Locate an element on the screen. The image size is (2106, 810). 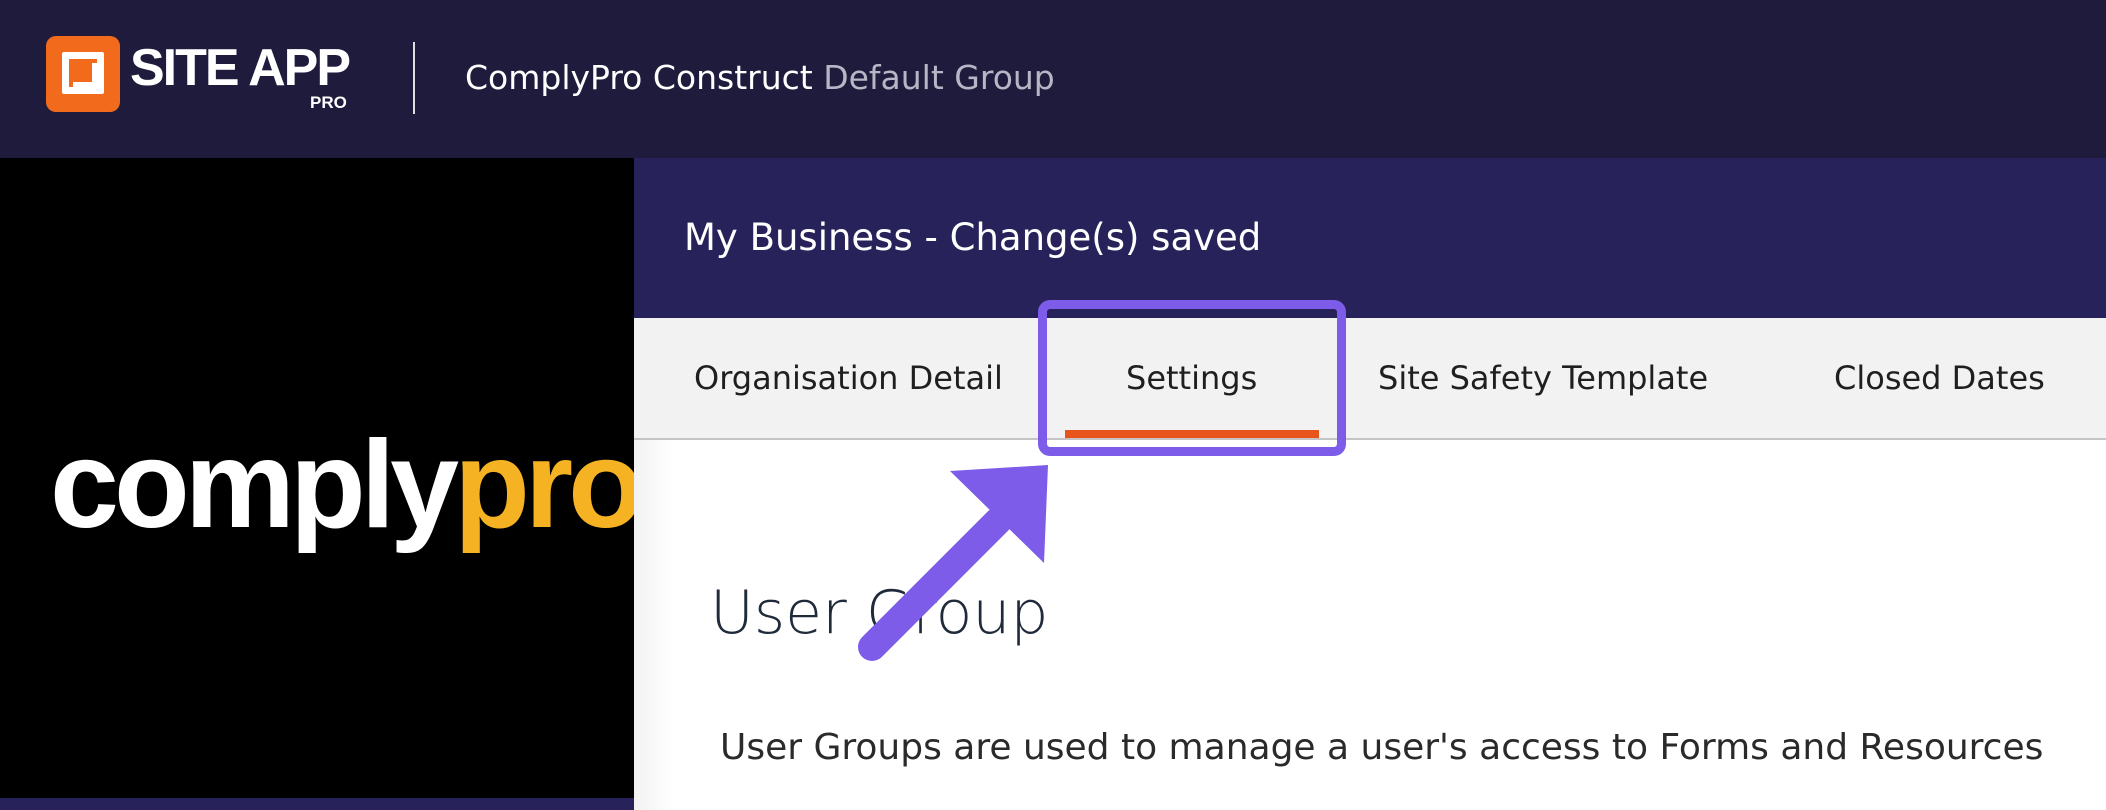
group-name: Default Group is located at coordinates (939, 77).